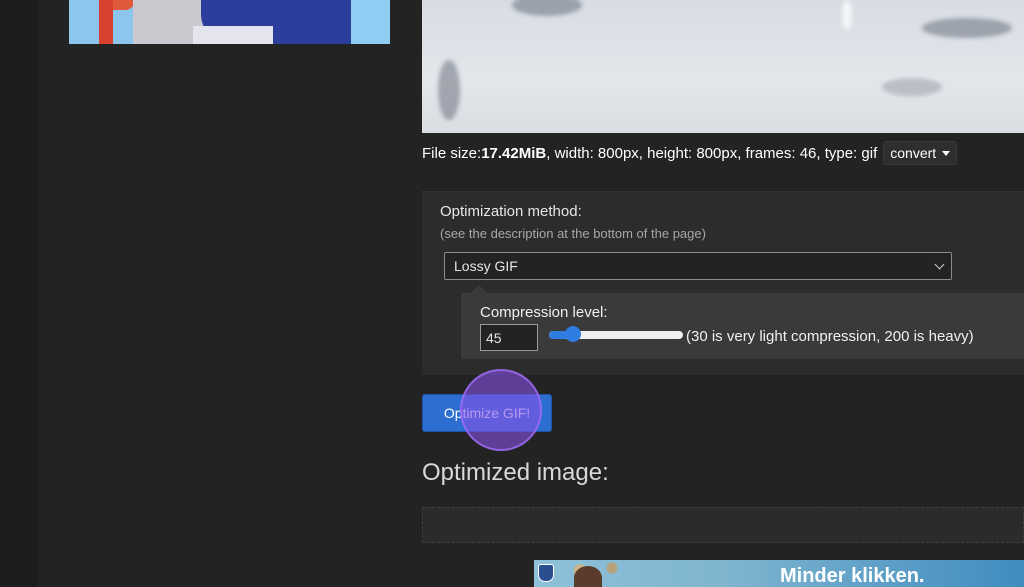 Image resolution: width=1024 pixels, height=587 pixels. What do you see at coordinates (939, 264) in the screenshot?
I see `chevron-down-icon` at bounding box center [939, 264].